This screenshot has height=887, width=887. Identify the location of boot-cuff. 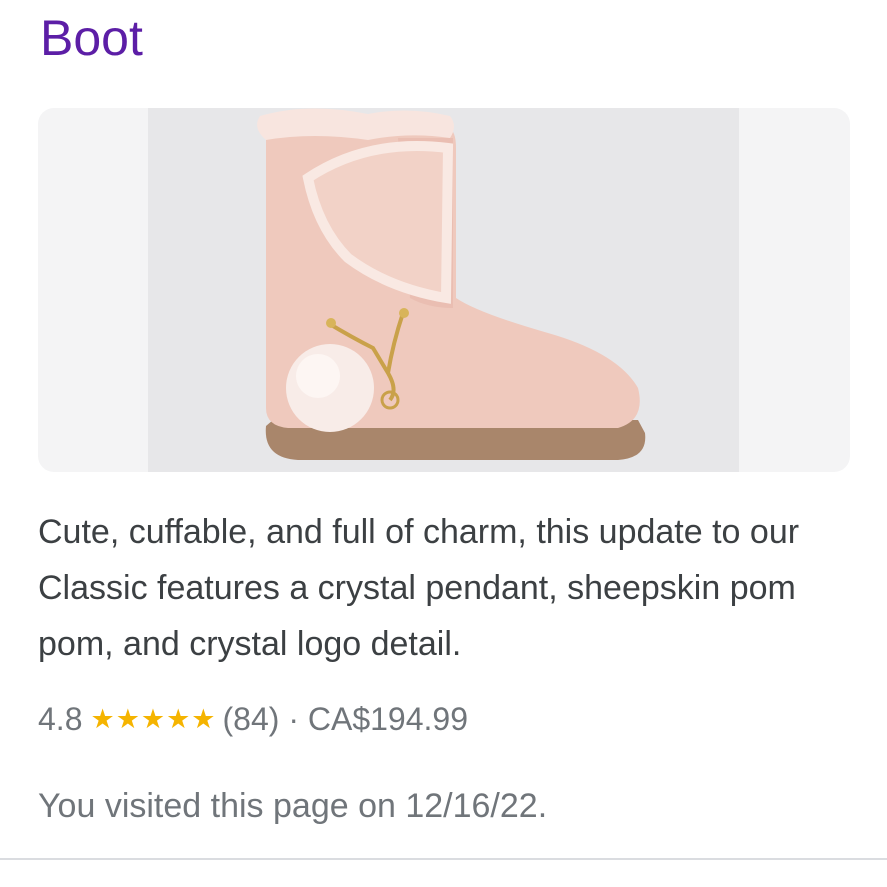
(355, 124).